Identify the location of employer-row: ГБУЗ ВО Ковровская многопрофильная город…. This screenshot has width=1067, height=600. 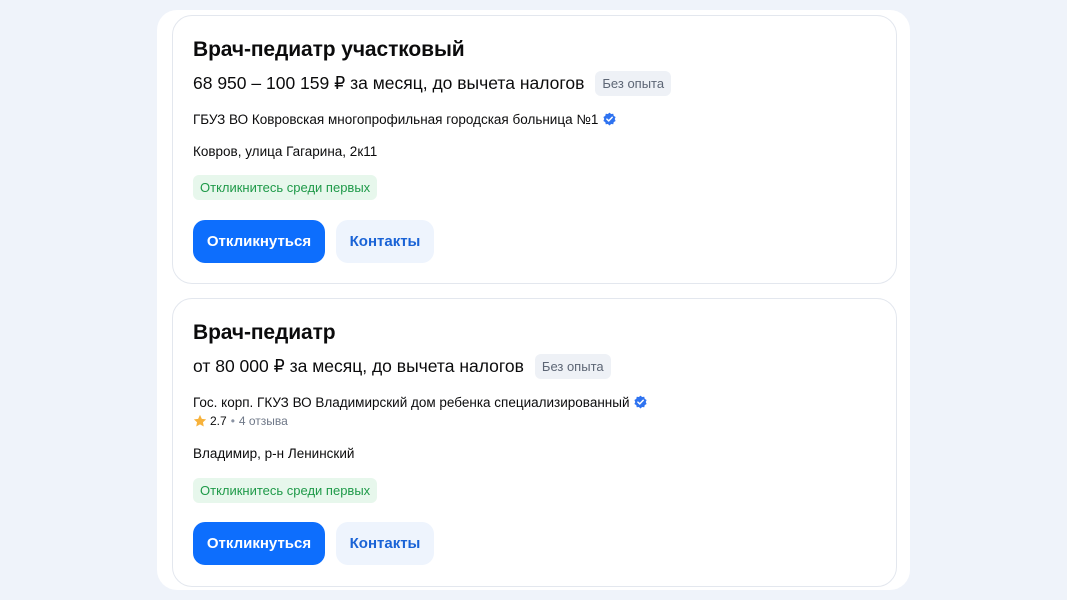
(405, 119).